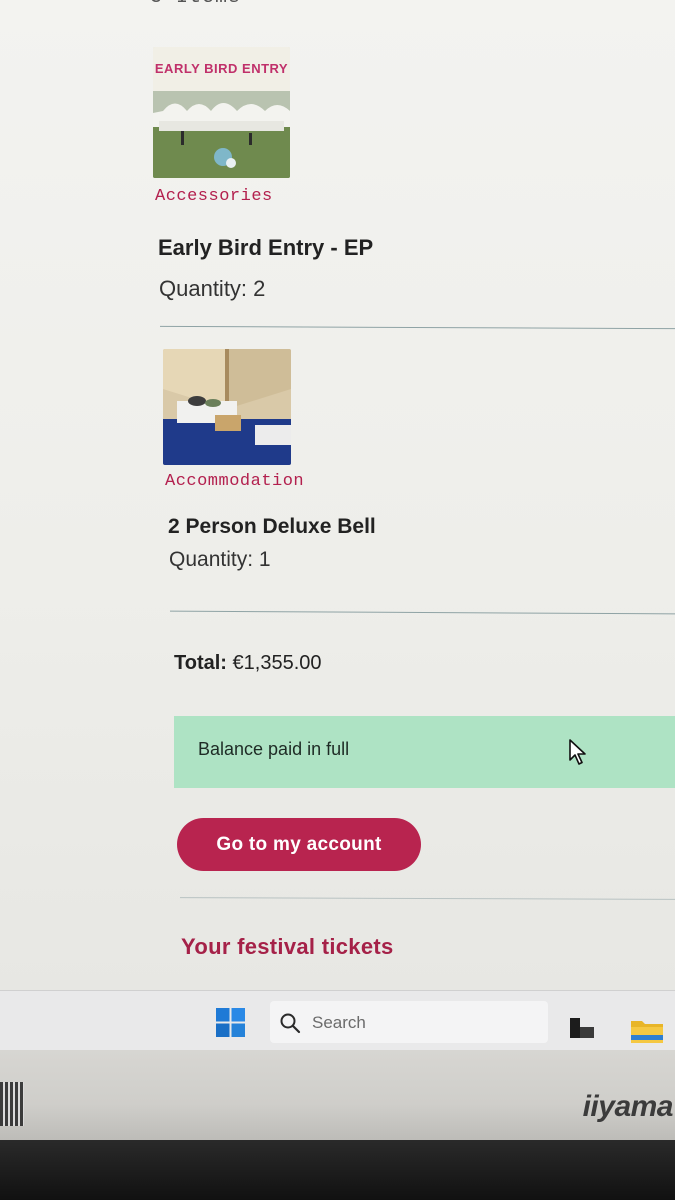 This screenshot has height=1200, width=675. What do you see at coordinates (195, 4) in the screenshot?
I see `items-count: 3 Items` at bounding box center [195, 4].